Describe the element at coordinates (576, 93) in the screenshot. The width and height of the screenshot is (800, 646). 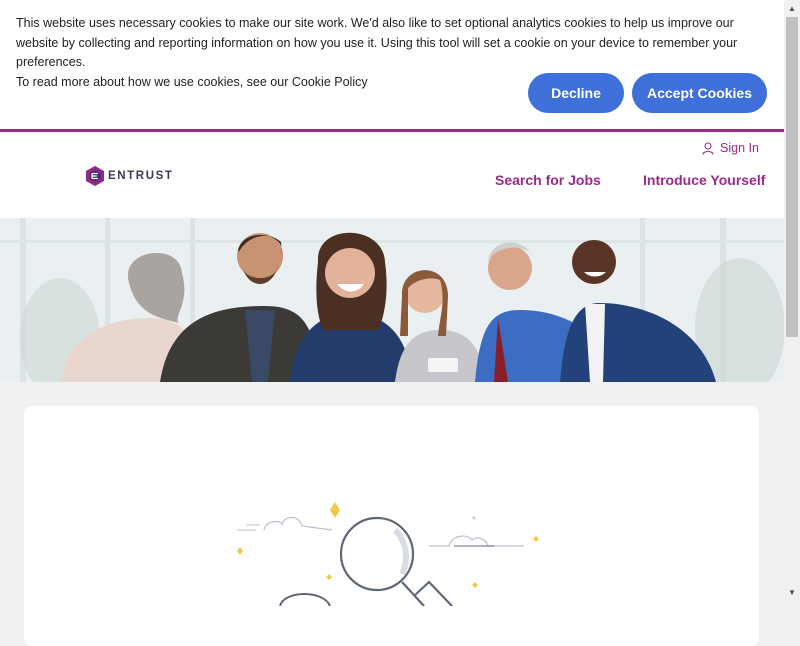
I see `decline-button: Decline` at that location.